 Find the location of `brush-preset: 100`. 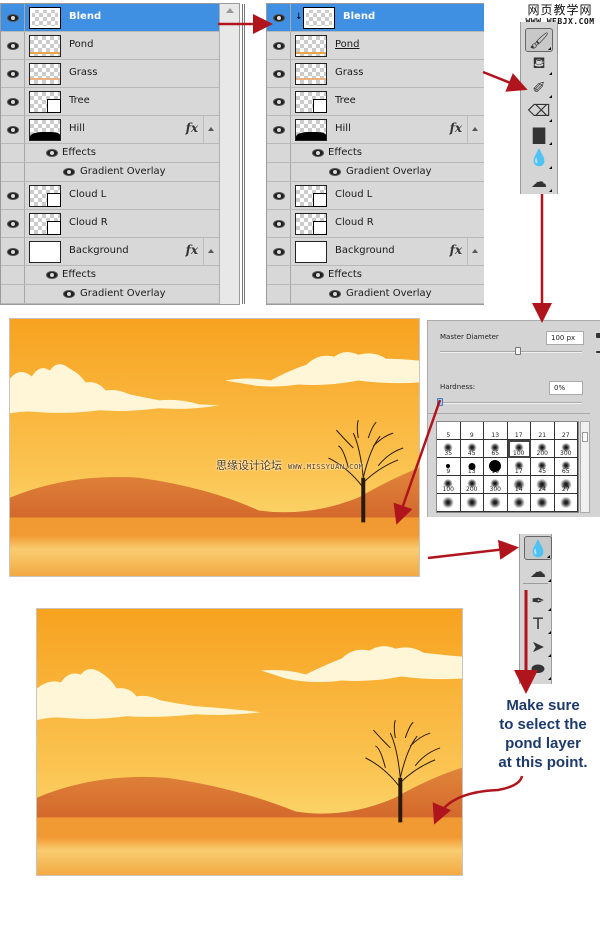

brush-preset: 100 is located at coordinates (519, 449).